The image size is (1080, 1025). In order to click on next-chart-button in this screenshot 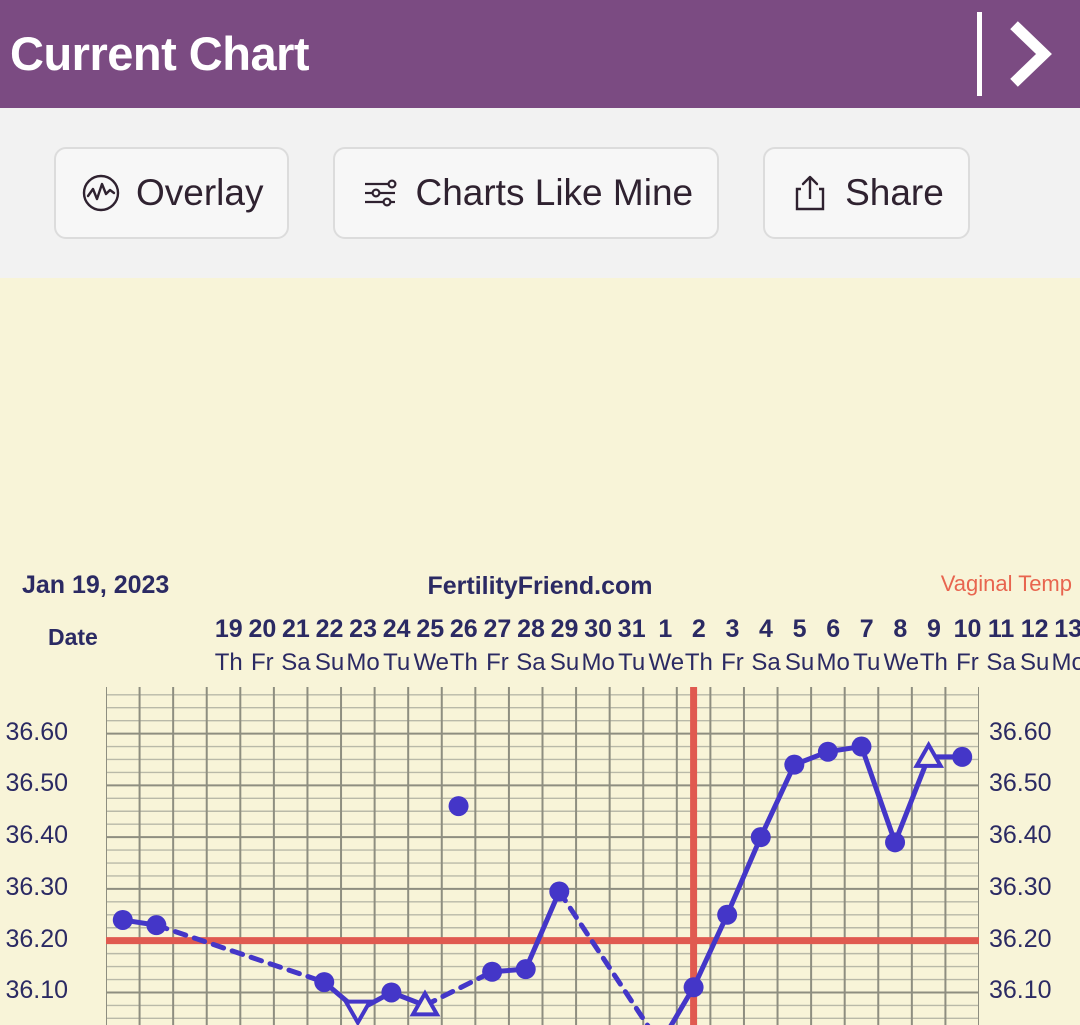, I will do `click(1033, 54)`.